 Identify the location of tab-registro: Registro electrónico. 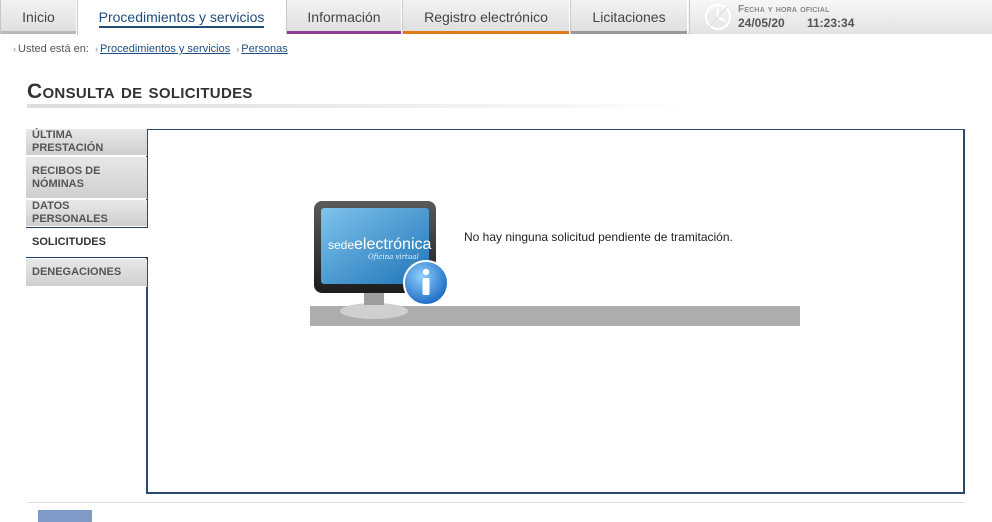
(486, 17).